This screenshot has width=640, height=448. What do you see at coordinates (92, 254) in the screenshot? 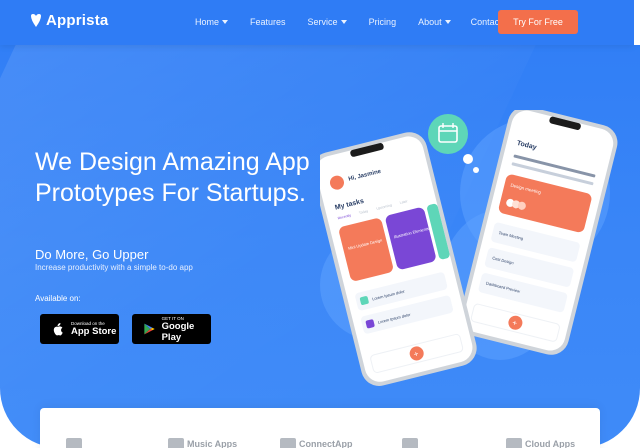
I see `hero-subhead: Do More, Go Upper` at bounding box center [92, 254].